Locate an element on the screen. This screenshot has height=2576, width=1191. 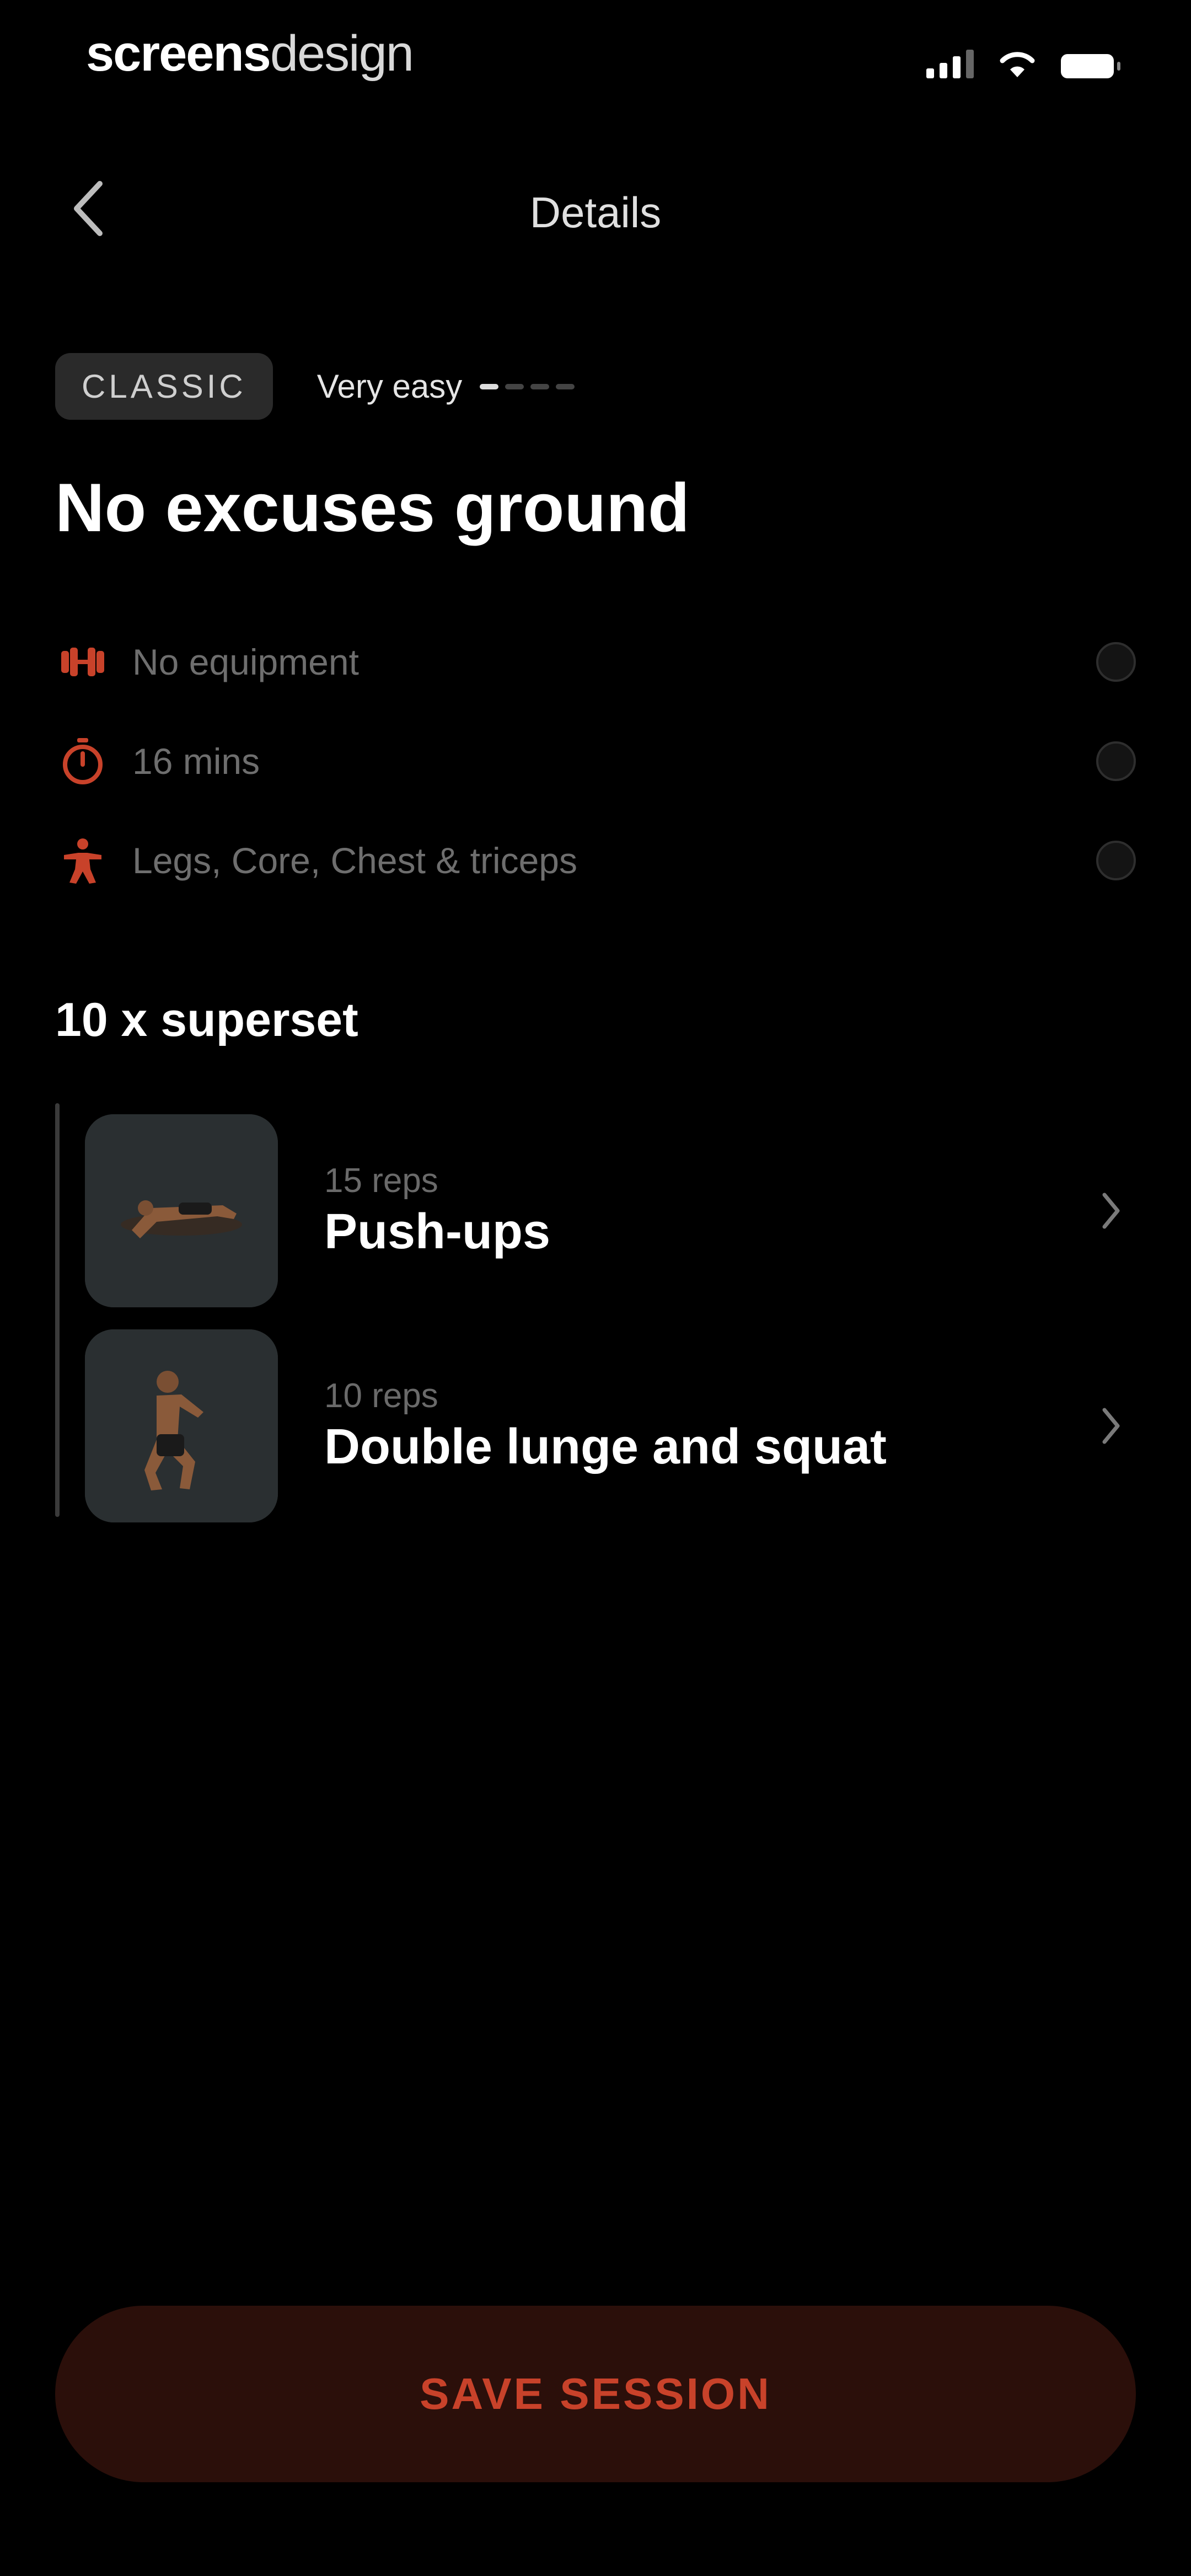
signal-icon is located at coordinates (950, 64).